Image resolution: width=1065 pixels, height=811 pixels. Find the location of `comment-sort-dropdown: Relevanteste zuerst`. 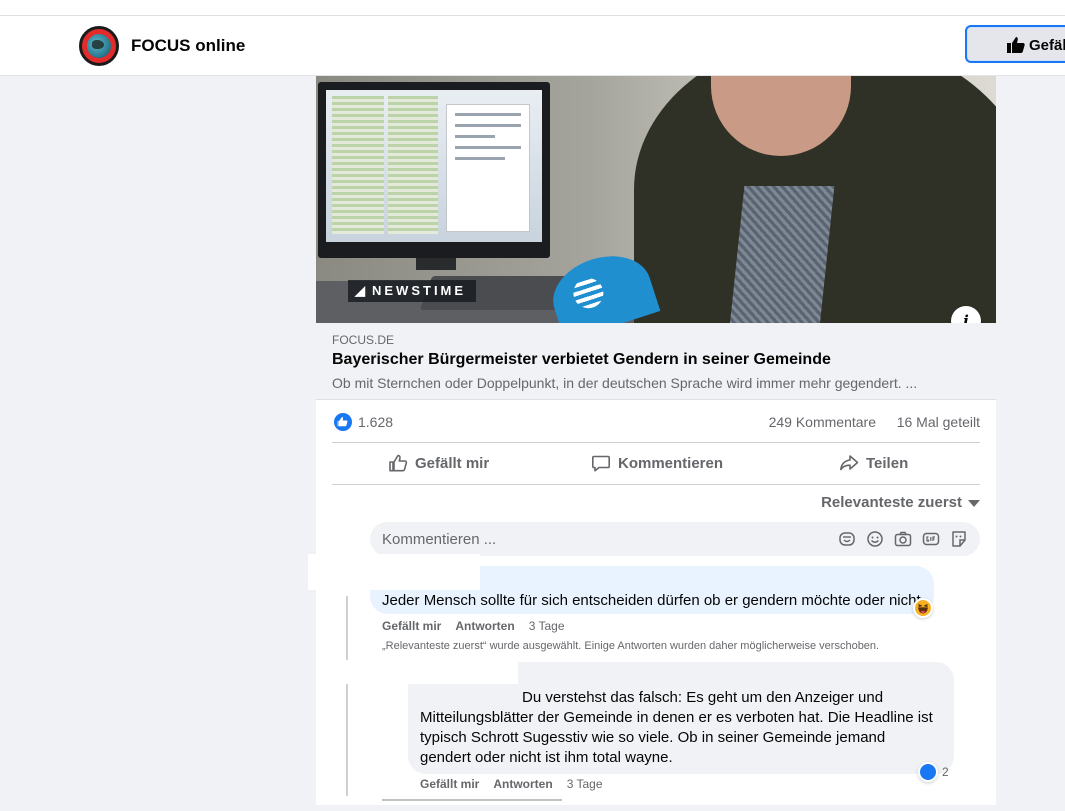

comment-sort-dropdown: Relevanteste zuerst is located at coordinates (900, 502).